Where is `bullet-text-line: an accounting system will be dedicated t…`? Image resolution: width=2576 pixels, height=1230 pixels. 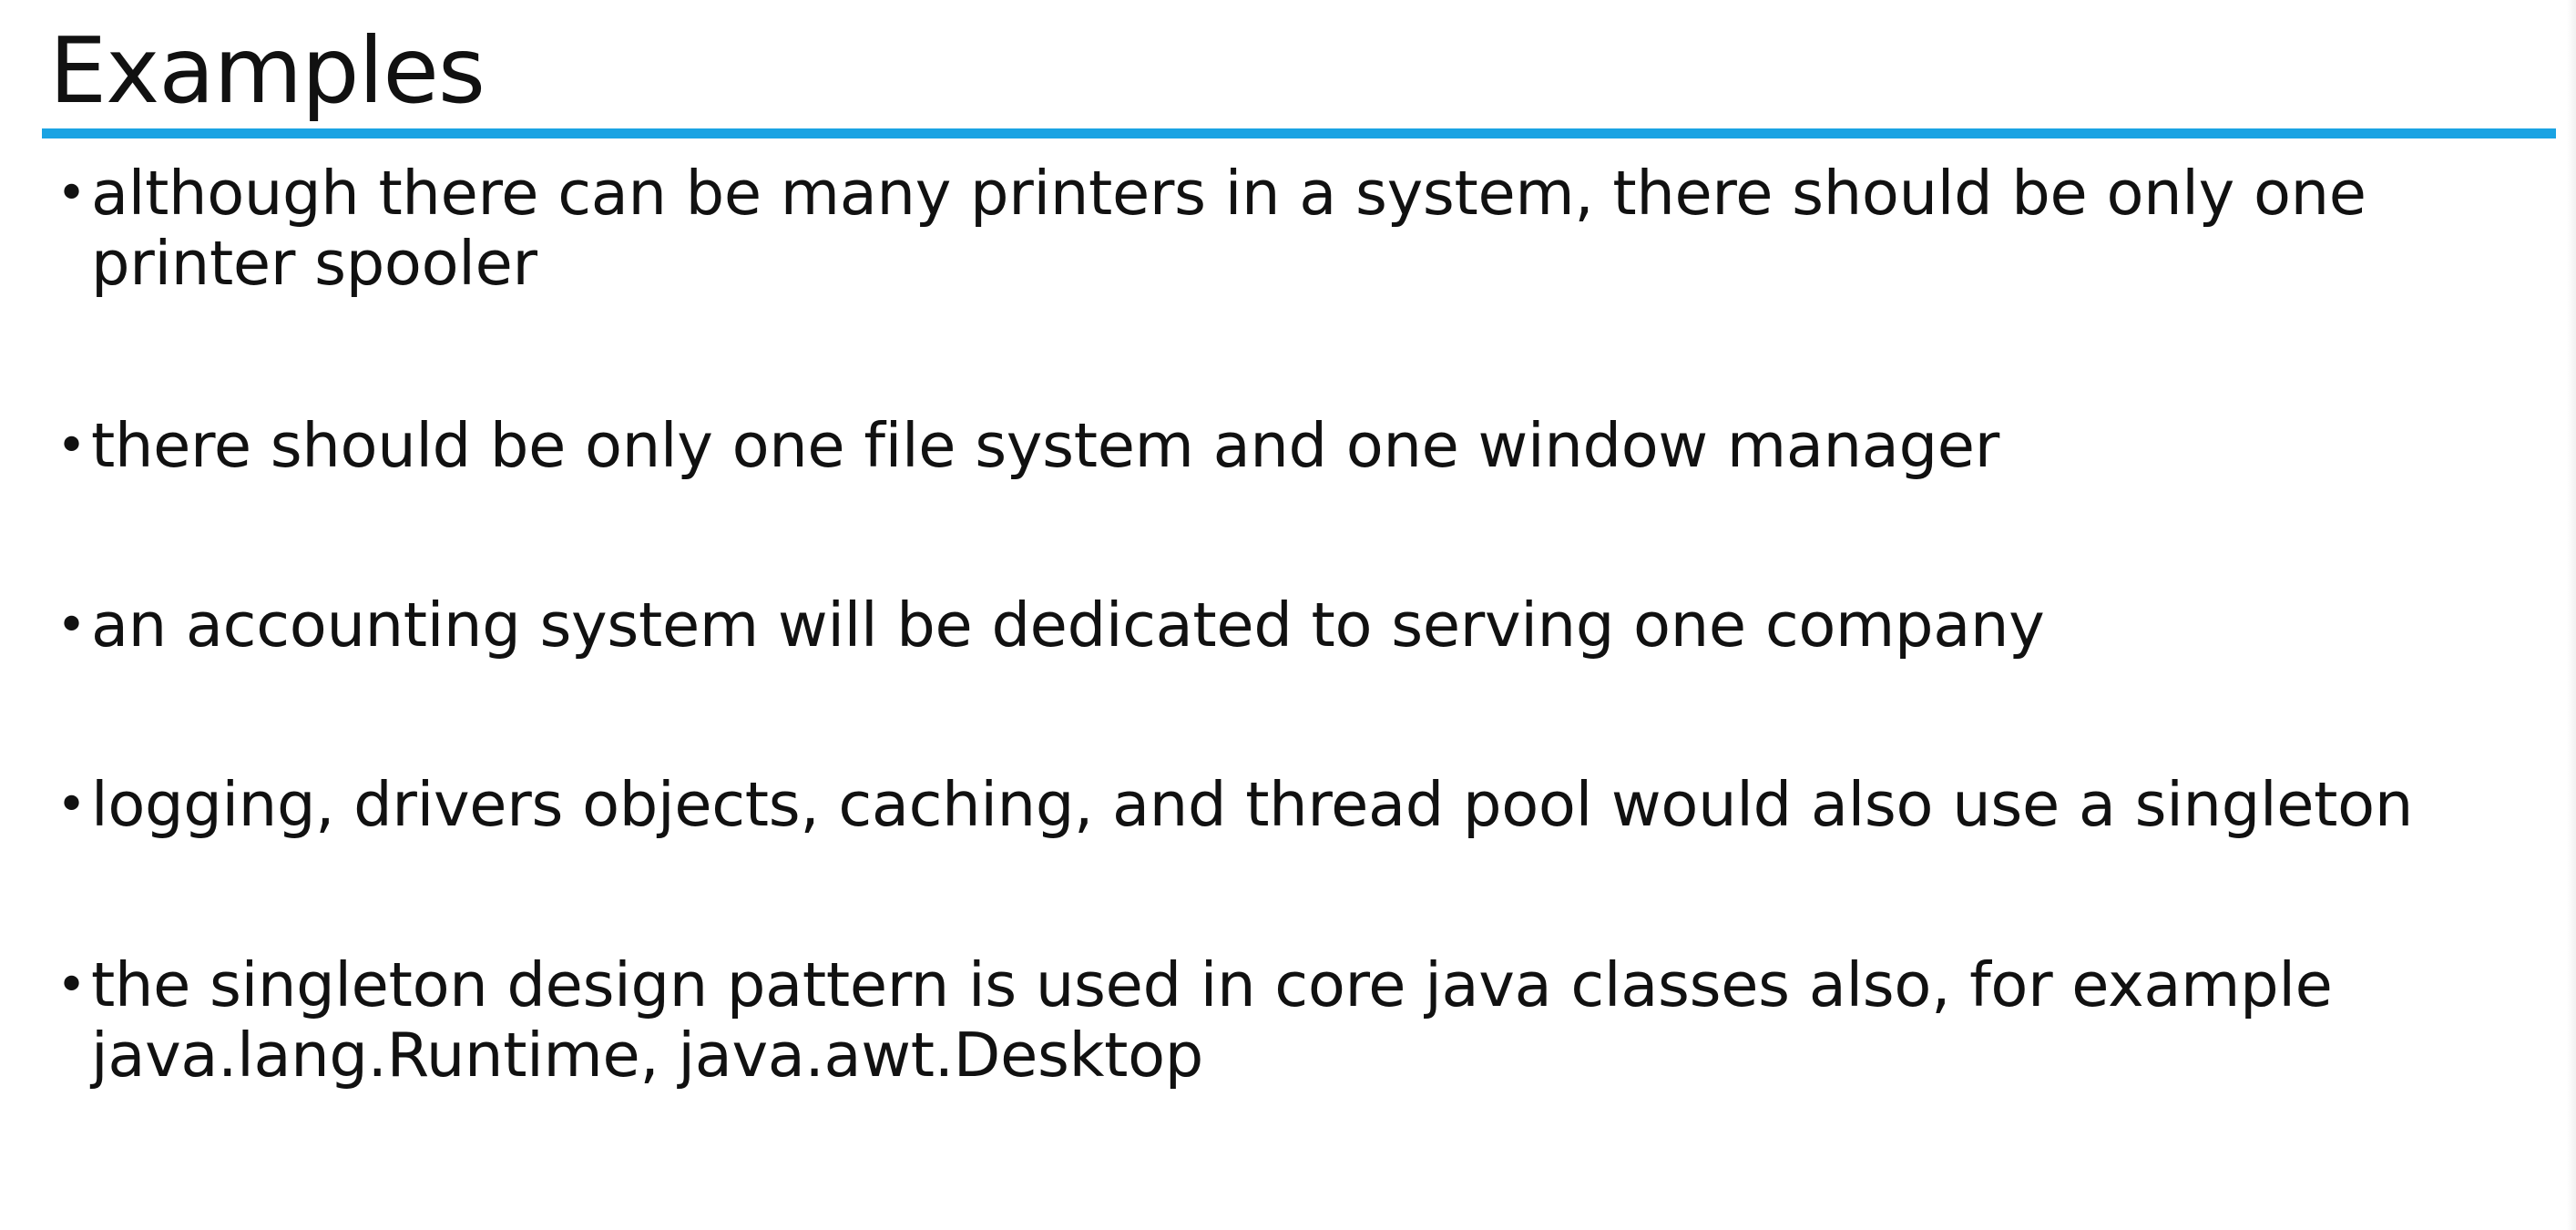
bullet-text-line: an accounting system will be dedicated t… is located at coordinates (1068, 625).